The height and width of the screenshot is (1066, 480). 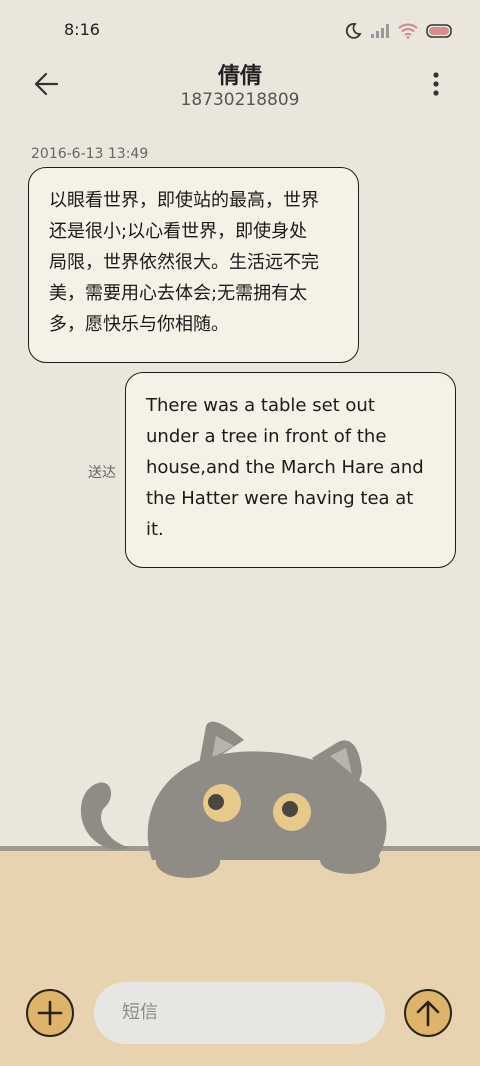 I want to click on message-line: 局限，世界依然很大。生活远不完, so click(x=184, y=262).